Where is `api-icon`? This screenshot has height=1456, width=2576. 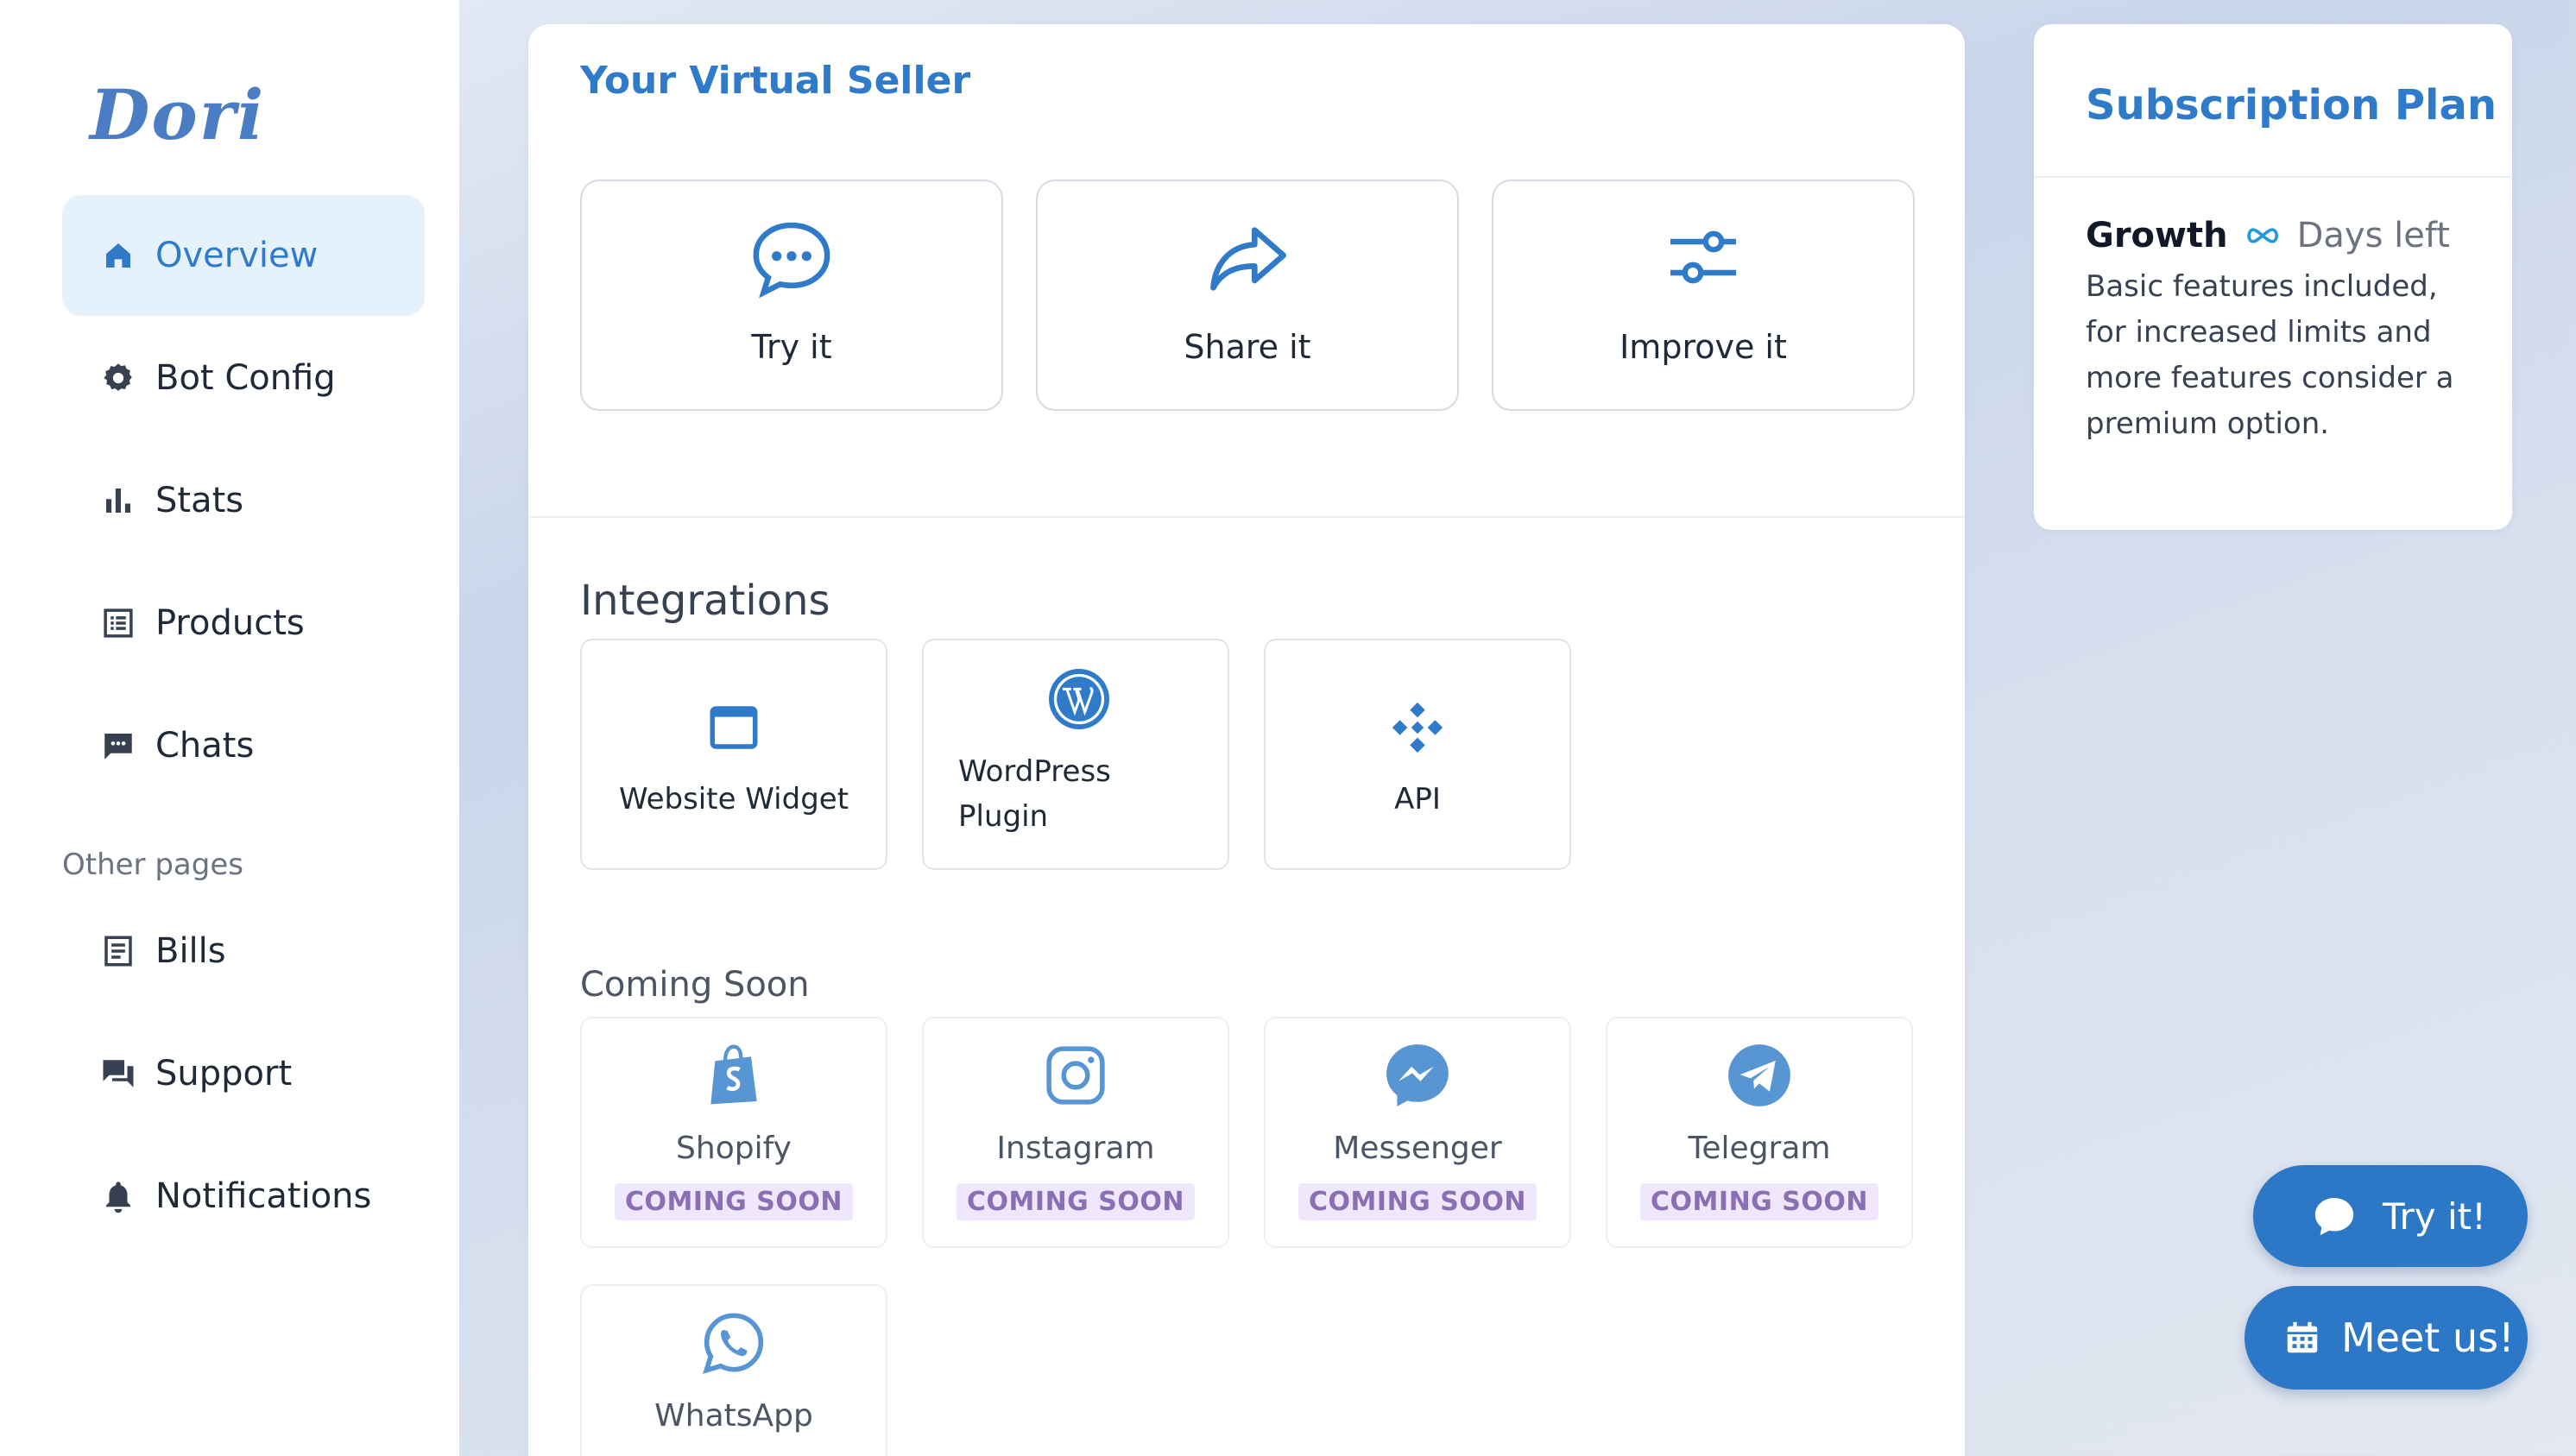 api-icon is located at coordinates (1417, 728).